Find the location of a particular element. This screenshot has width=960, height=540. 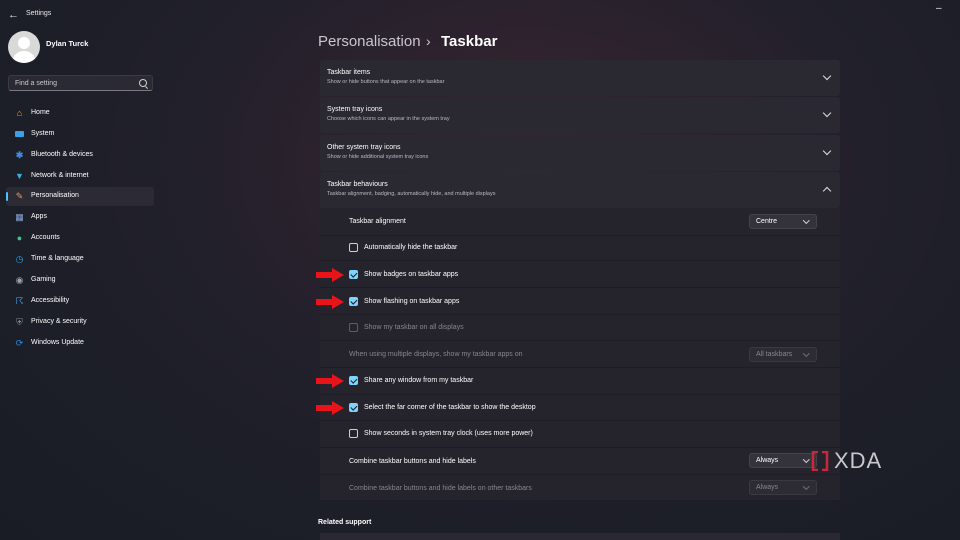

sidebar-item-label: Accessibility is located at coordinates (50, 300).